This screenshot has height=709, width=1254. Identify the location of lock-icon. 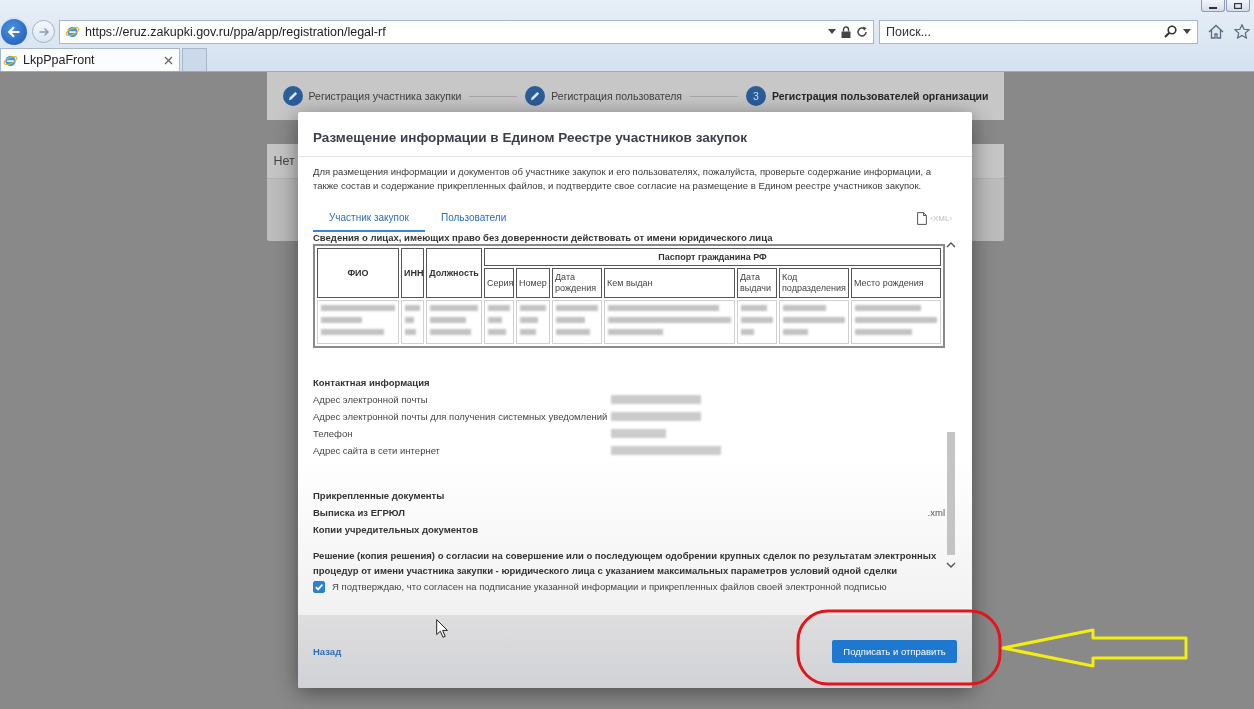
(846, 31).